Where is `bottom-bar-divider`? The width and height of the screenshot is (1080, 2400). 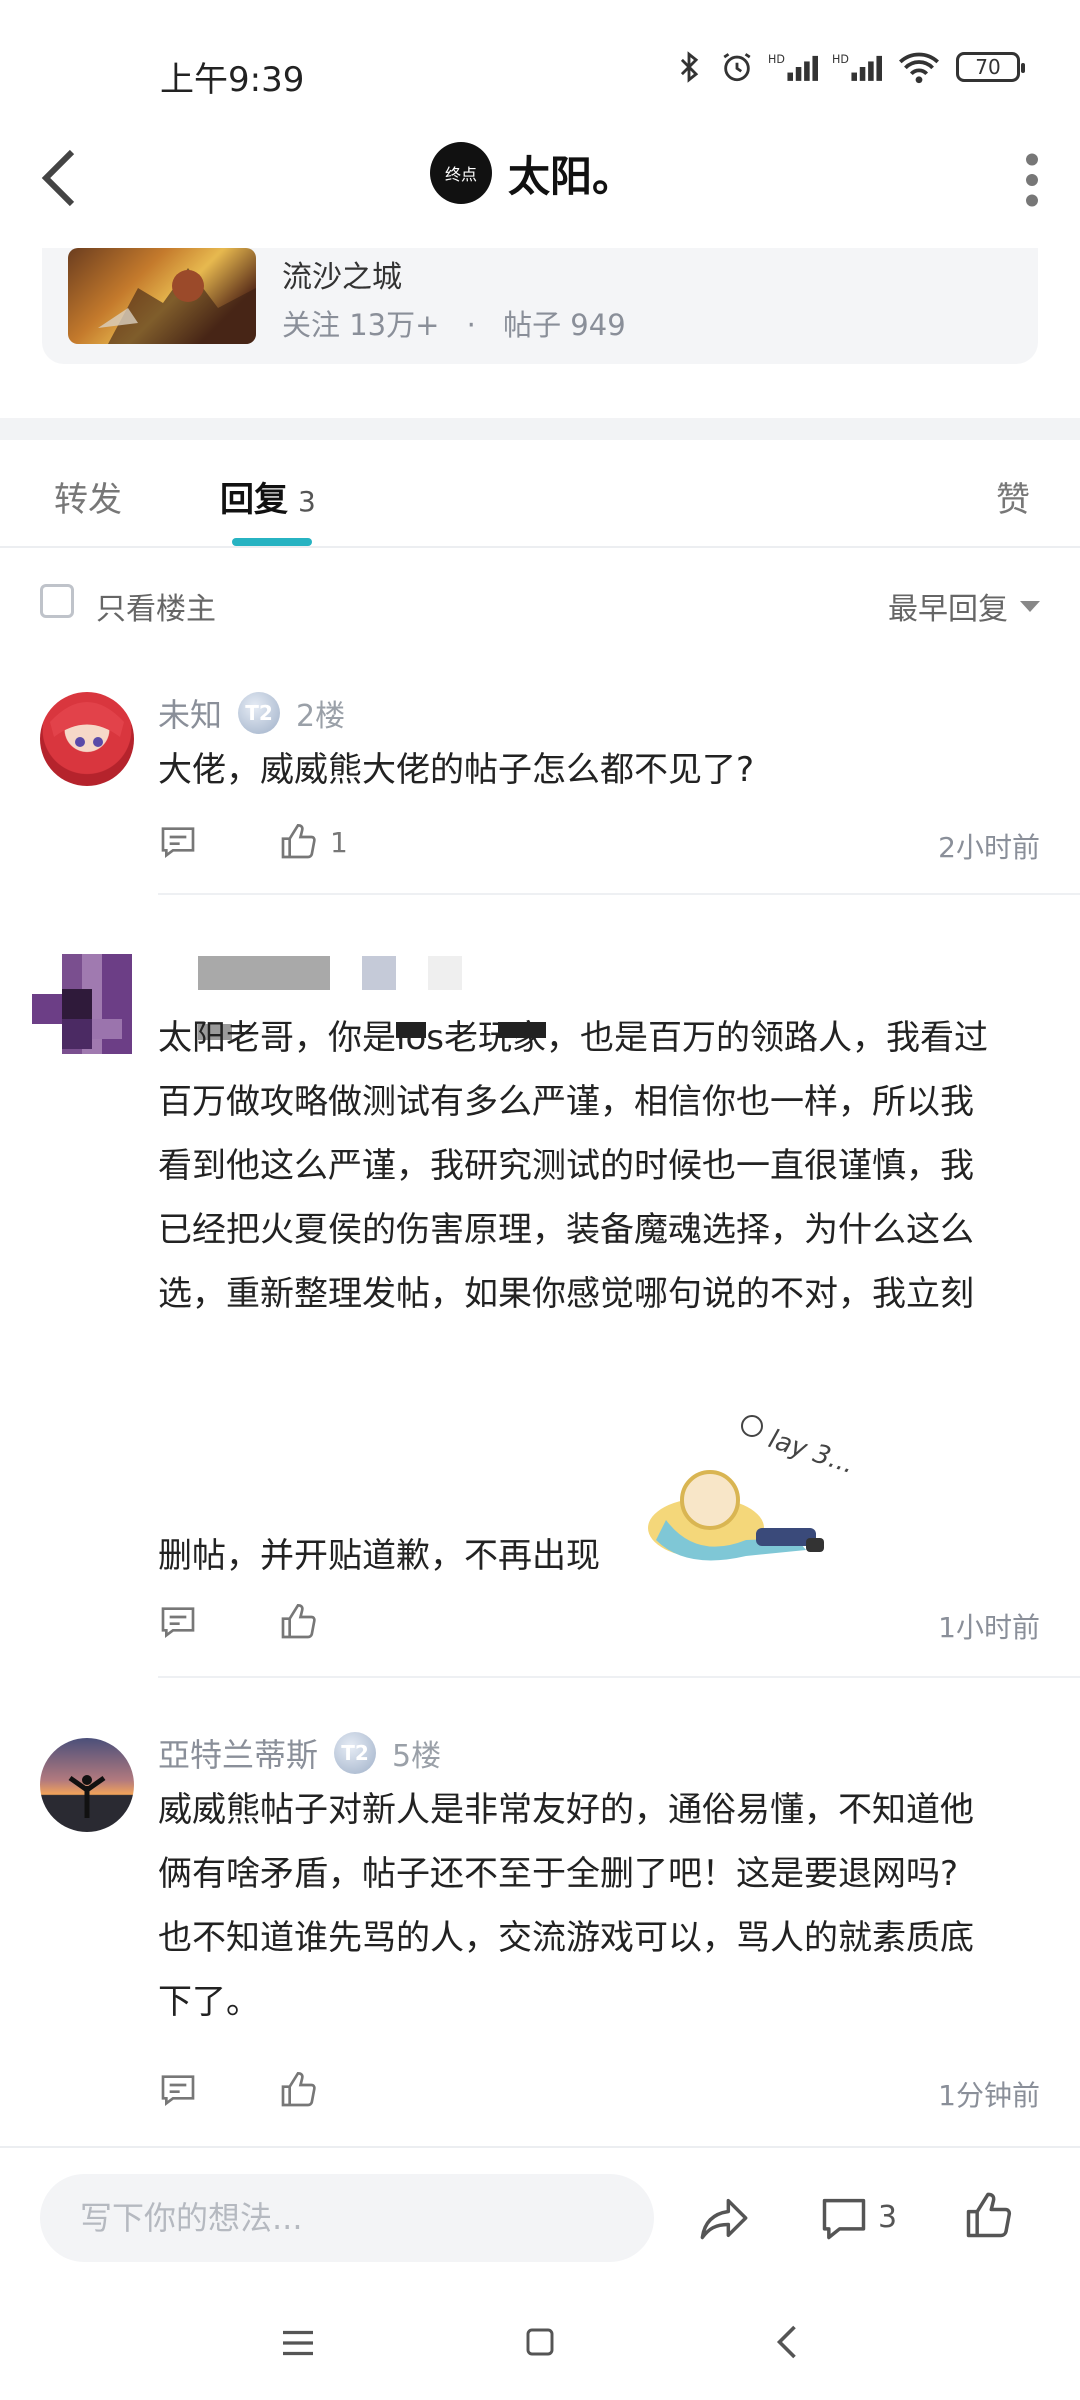 bottom-bar-divider is located at coordinates (540, 2147).